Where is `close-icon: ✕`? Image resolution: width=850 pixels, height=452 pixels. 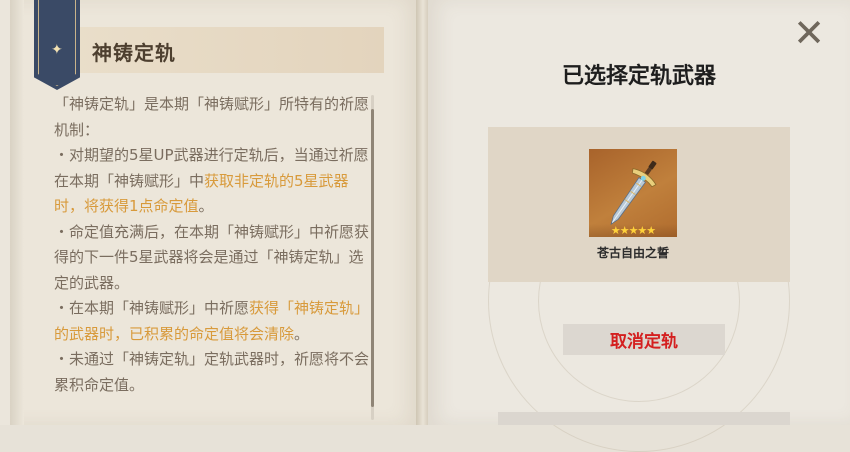 close-icon: ✕ is located at coordinates (809, 33).